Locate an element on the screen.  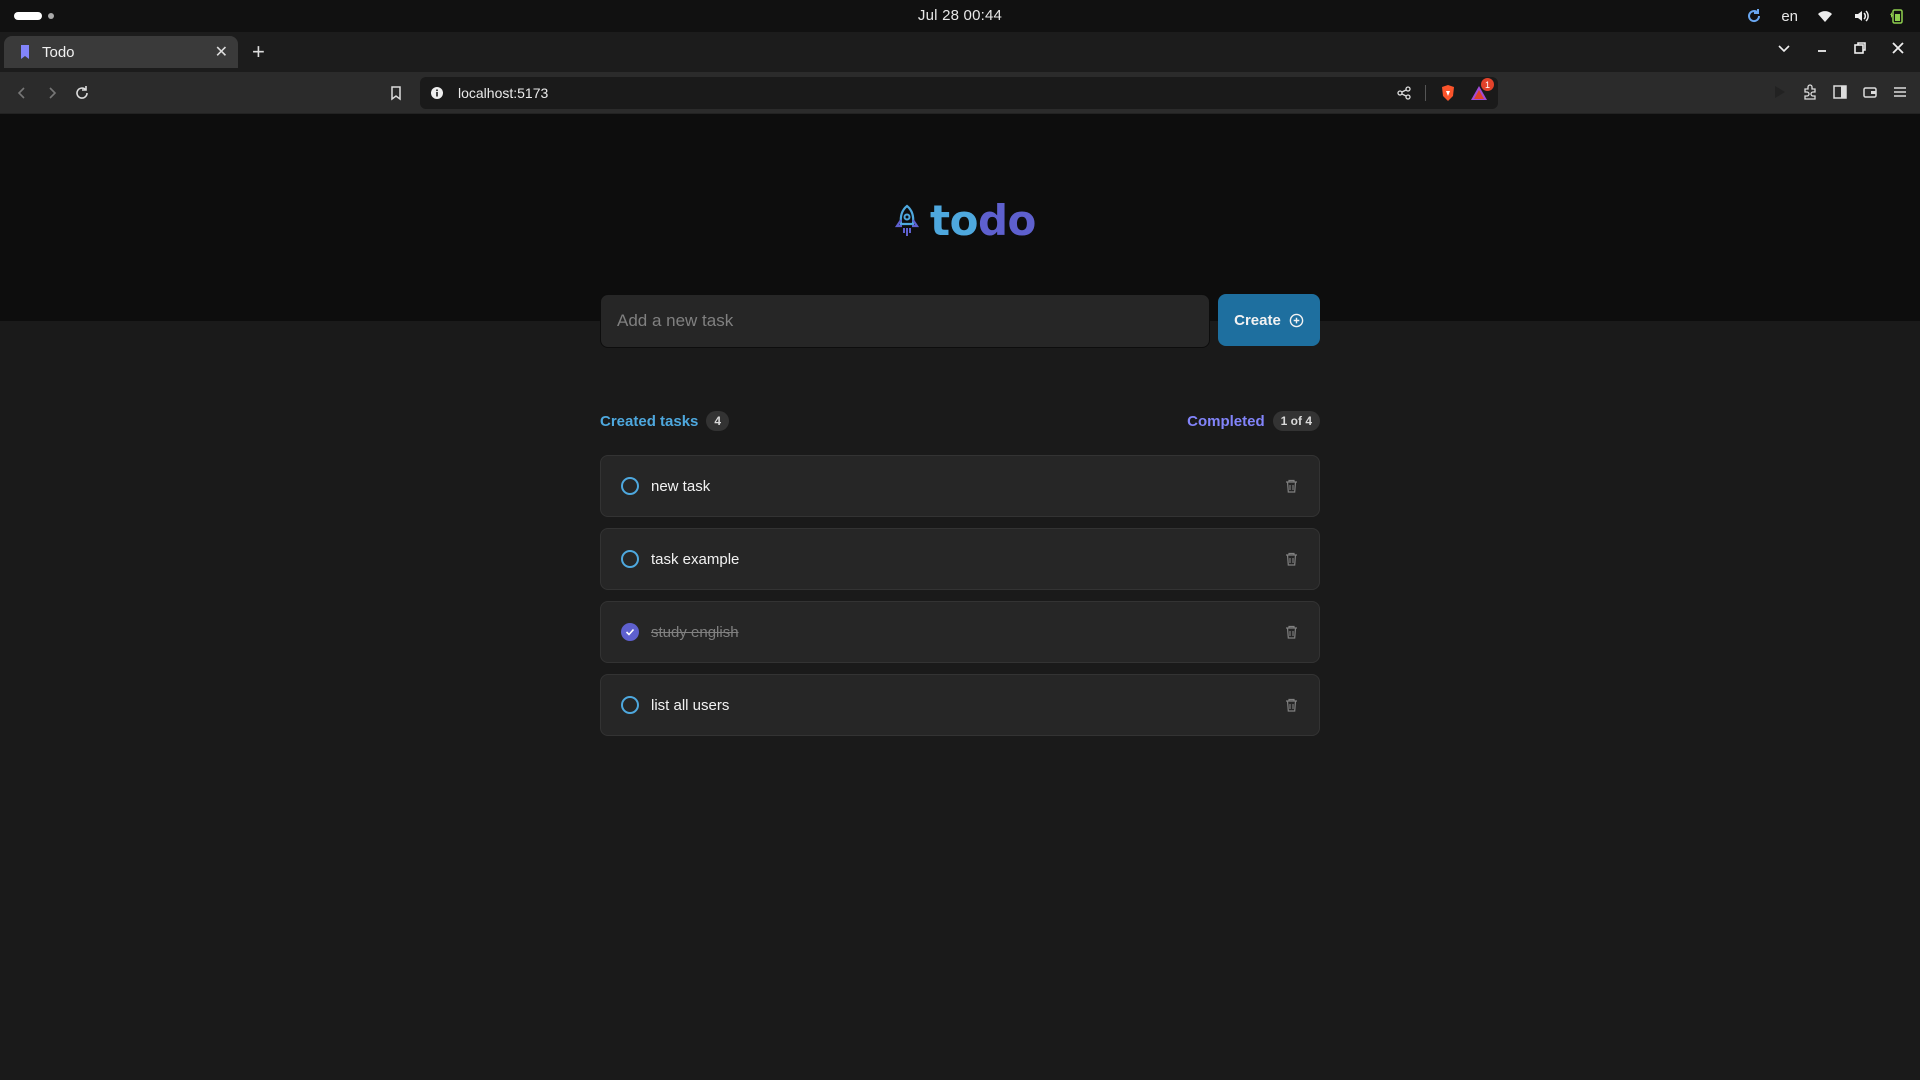
task-label: list all users is located at coordinates (690, 705).